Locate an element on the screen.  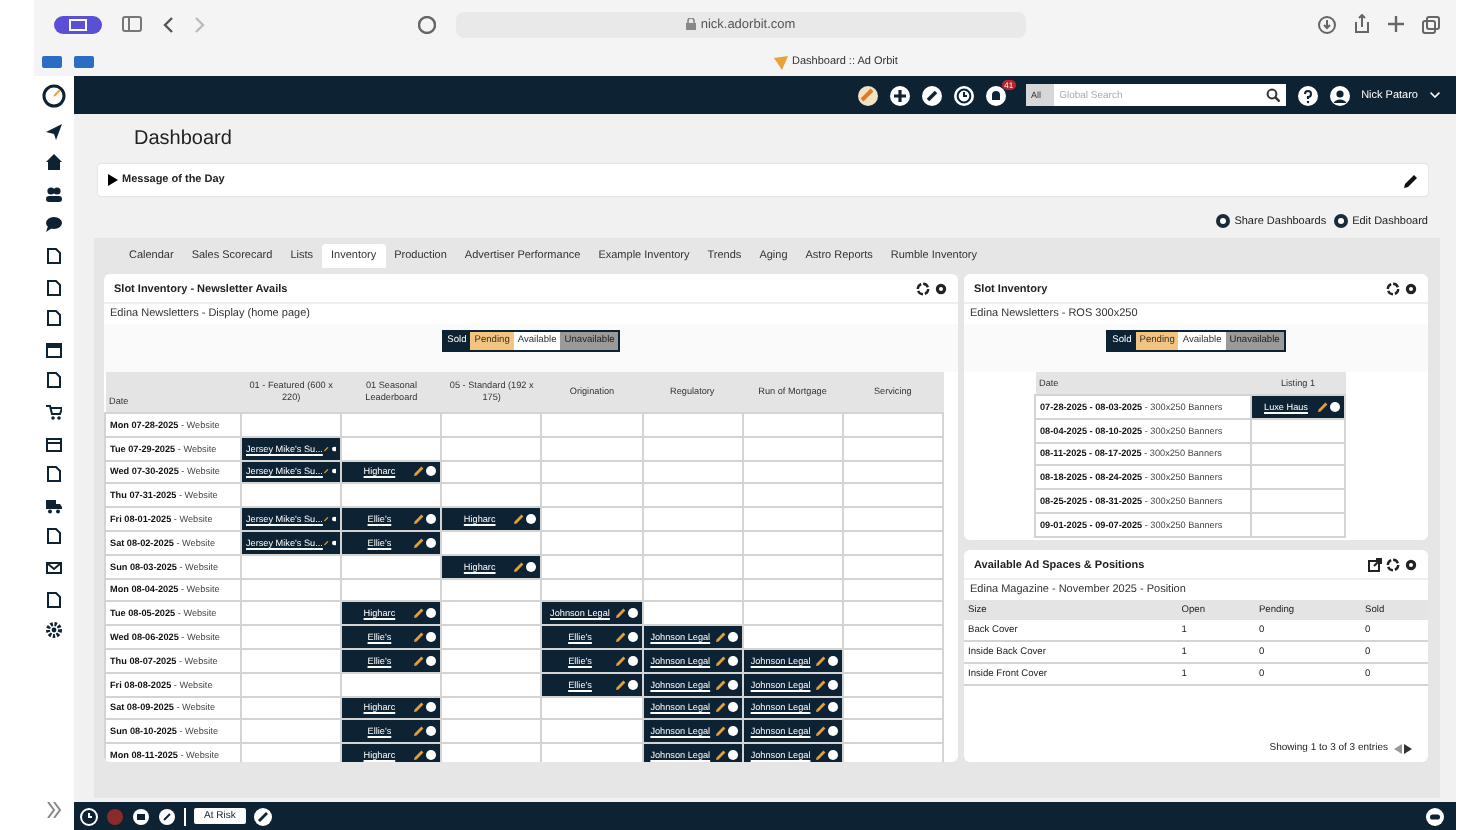
calendar-icon is located at coordinates (54, 349).